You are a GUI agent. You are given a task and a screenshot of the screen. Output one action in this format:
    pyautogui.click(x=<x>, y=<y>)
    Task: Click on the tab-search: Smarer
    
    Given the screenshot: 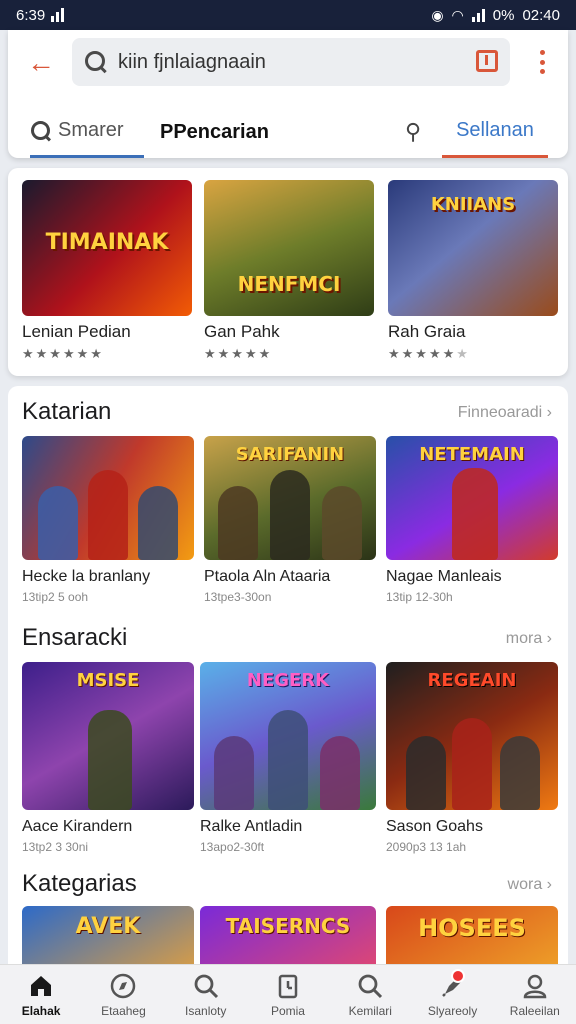 What is the action you would take?
    pyautogui.click(x=87, y=132)
    